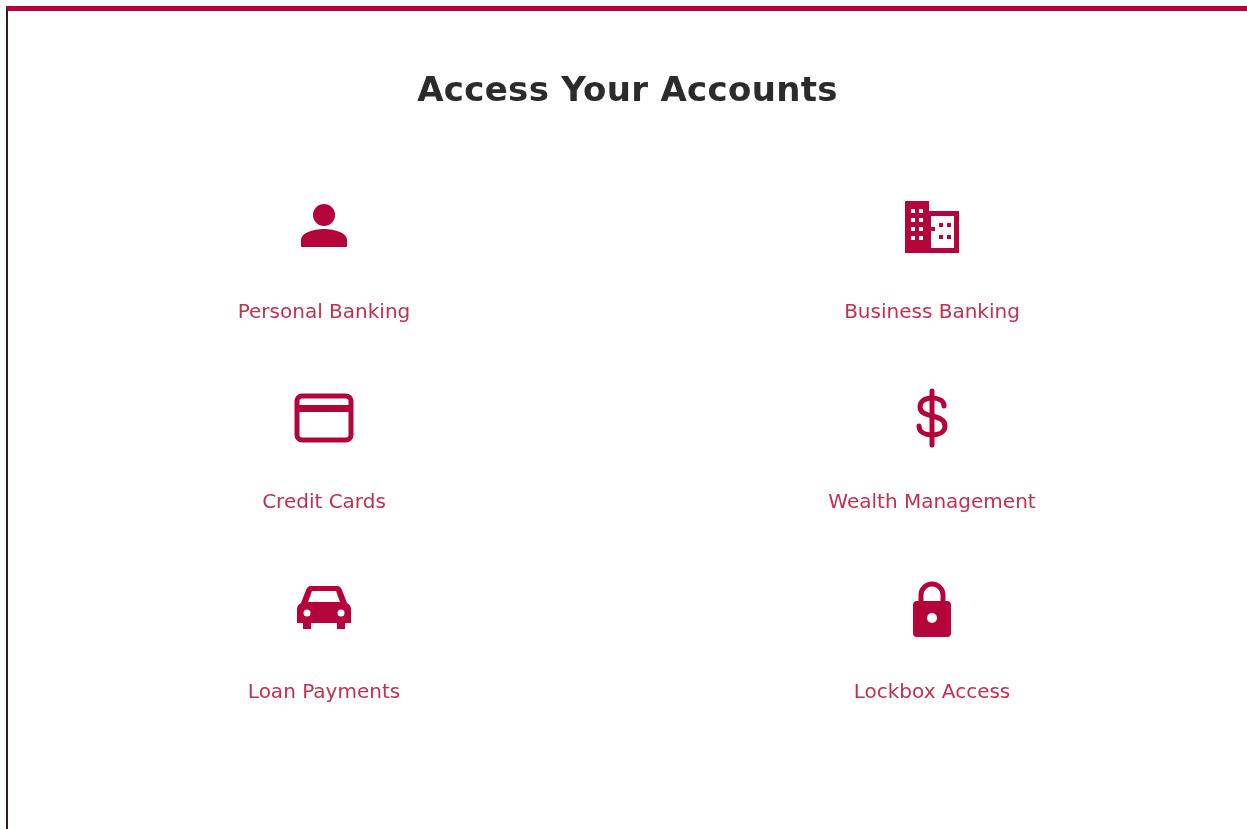 The width and height of the screenshot is (1247, 829). I want to click on page-heading: Access Your Accounts, so click(627, 88).